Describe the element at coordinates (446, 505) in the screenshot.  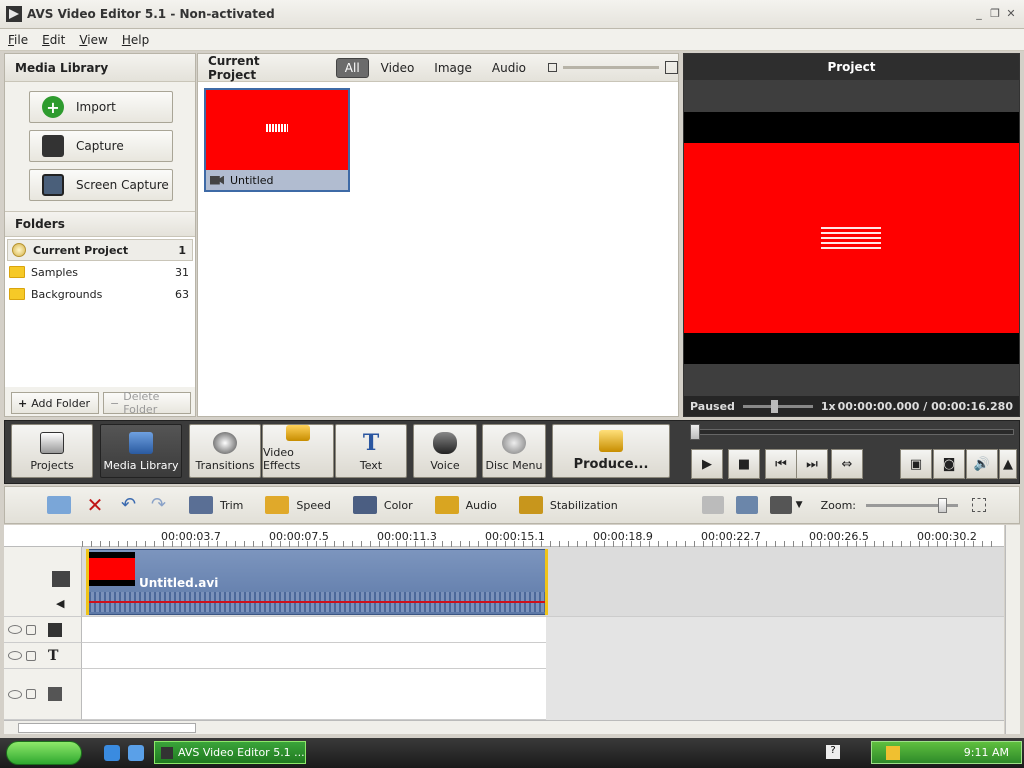
I see `audio-icon` at that location.